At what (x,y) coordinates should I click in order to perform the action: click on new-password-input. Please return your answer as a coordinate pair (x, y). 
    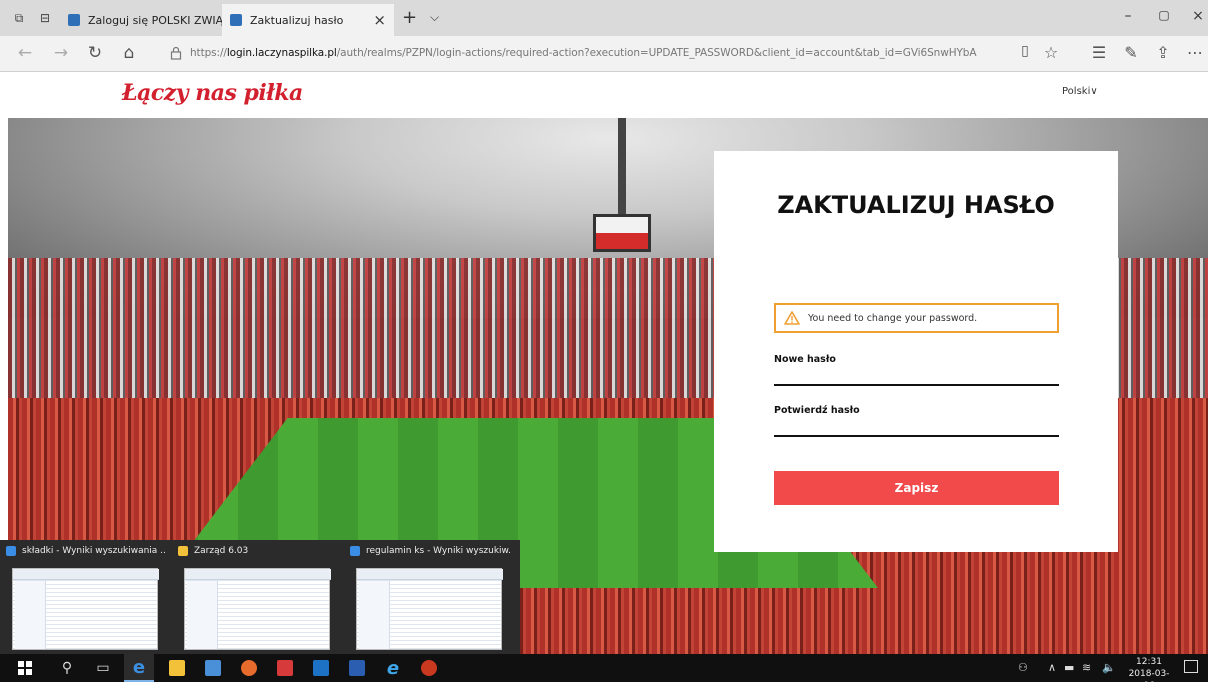
    Looking at the image, I should click on (916, 375).